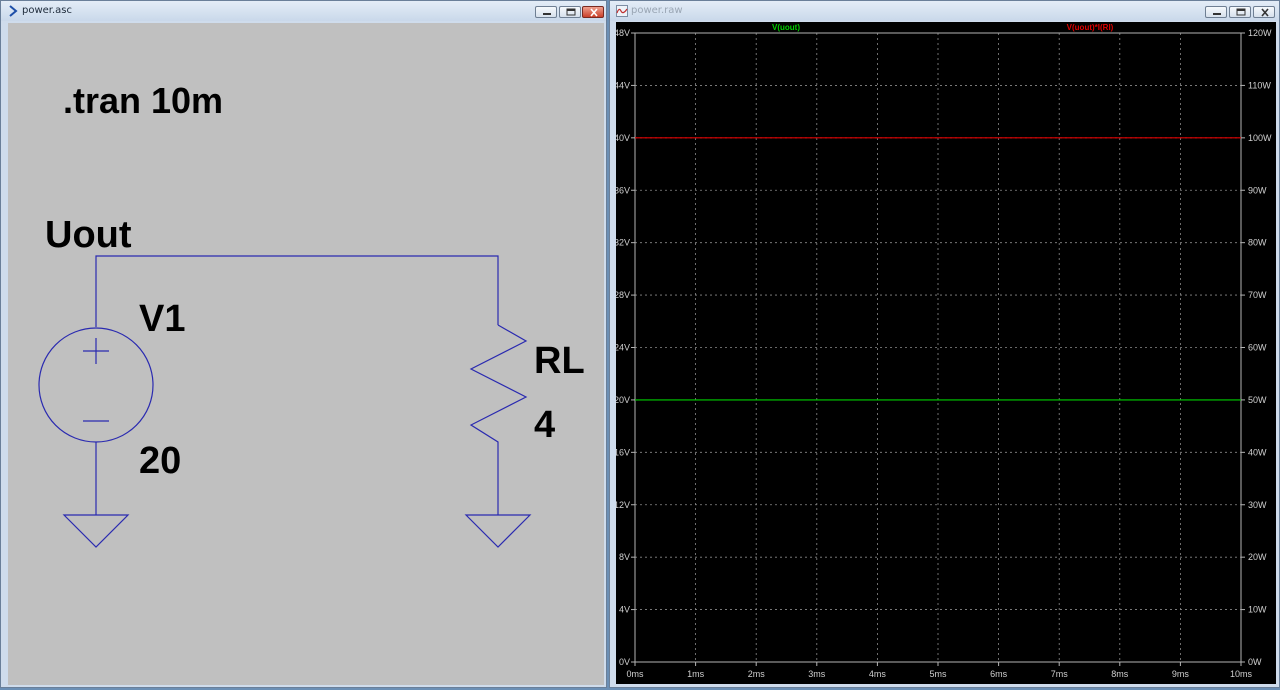 The width and height of the screenshot is (1280, 690). Describe the element at coordinates (657, 10) in the screenshot. I see `window-title: power.raw` at that location.